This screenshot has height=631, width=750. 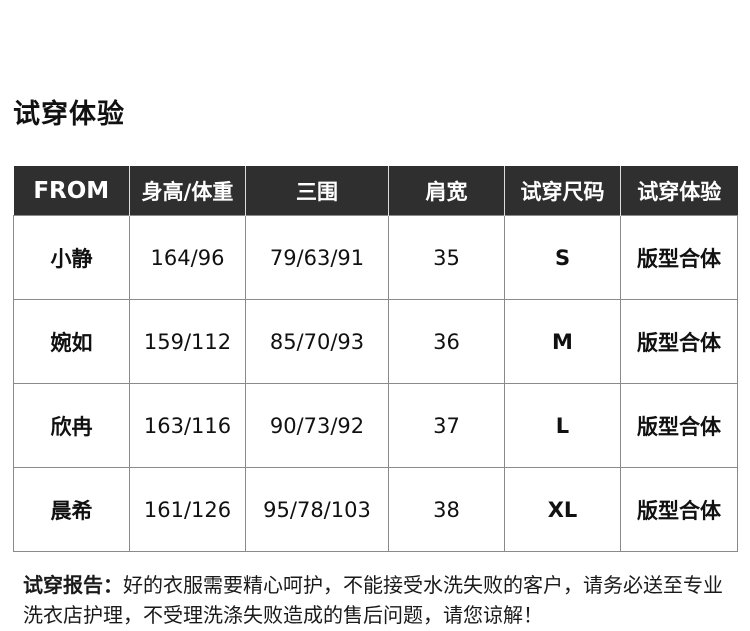 What do you see at coordinates (187, 509) in the screenshot?
I see `cell-height-weight: 161/126` at bounding box center [187, 509].